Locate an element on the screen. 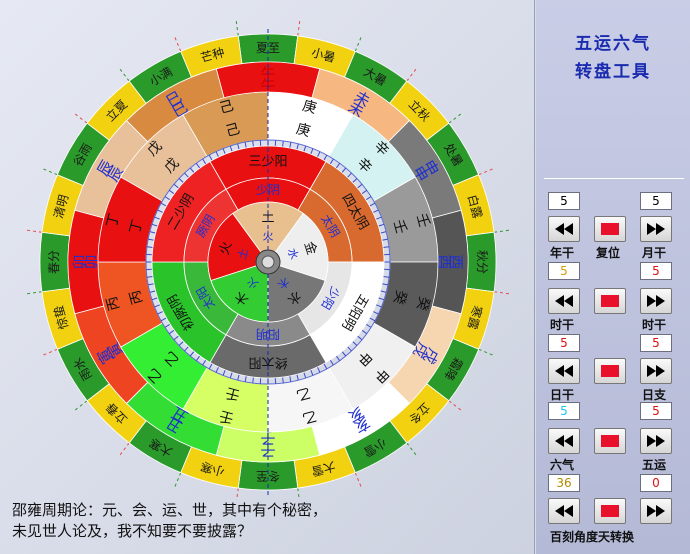 This screenshot has width=690, height=554. reset-button is located at coordinates (610, 229).